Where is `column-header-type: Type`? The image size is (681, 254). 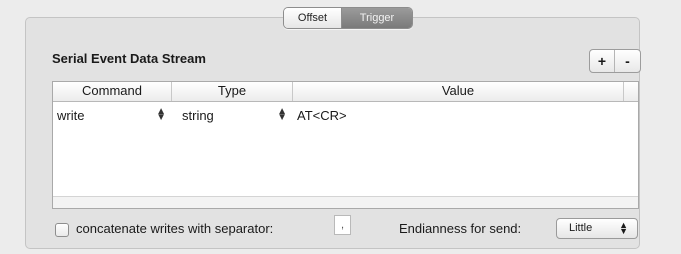
column-header-type: Type is located at coordinates (232, 91).